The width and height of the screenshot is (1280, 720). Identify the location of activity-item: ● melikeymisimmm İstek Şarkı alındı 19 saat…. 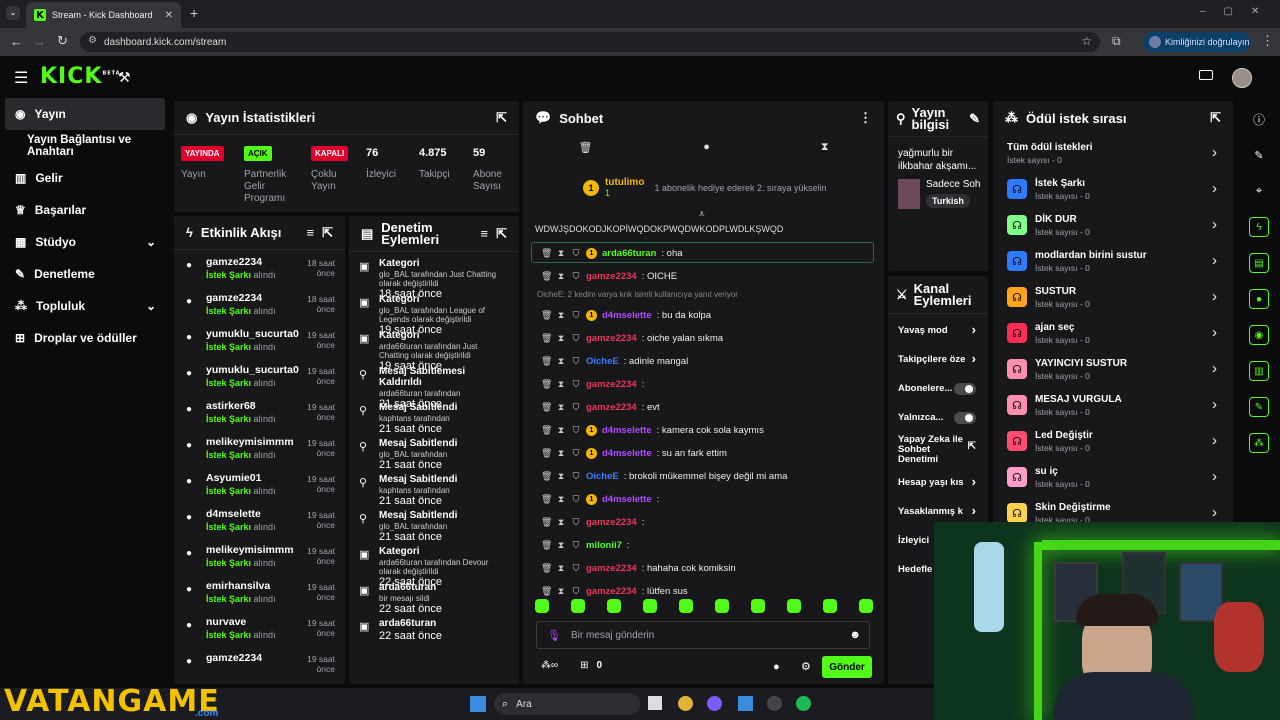
(259, 556).